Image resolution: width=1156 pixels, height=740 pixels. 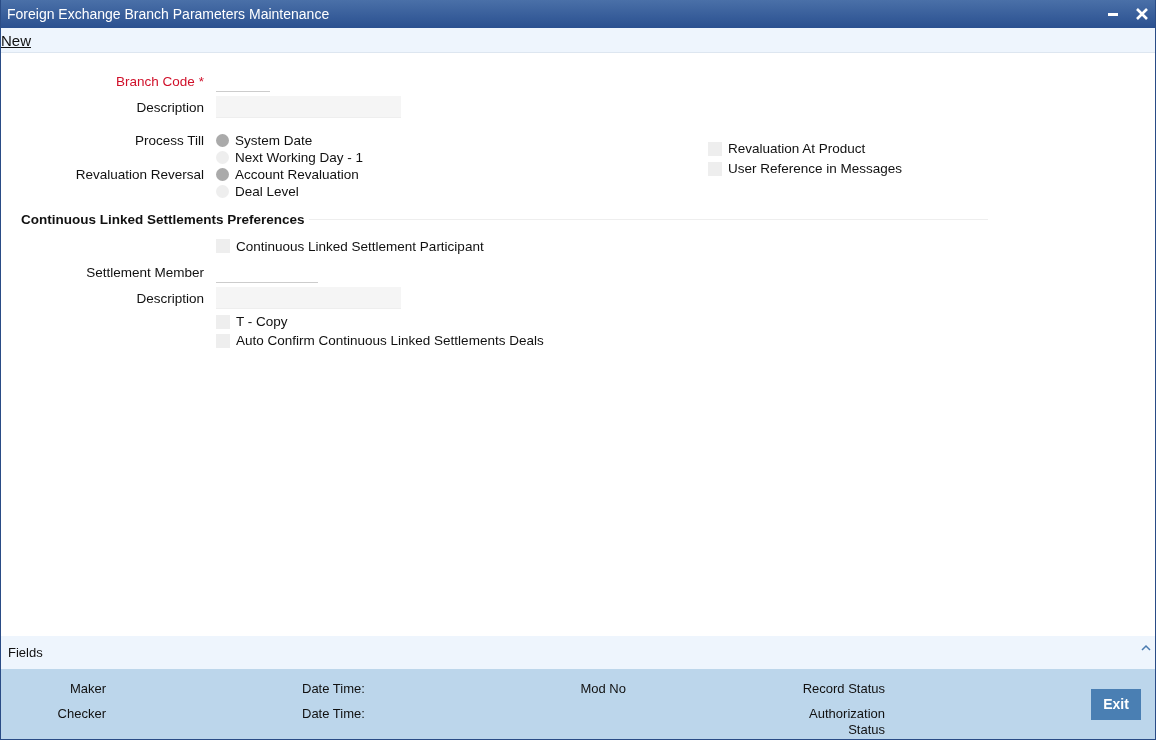 What do you see at coordinates (602, 688) in the screenshot?
I see `mod-no-label: Mod No` at bounding box center [602, 688].